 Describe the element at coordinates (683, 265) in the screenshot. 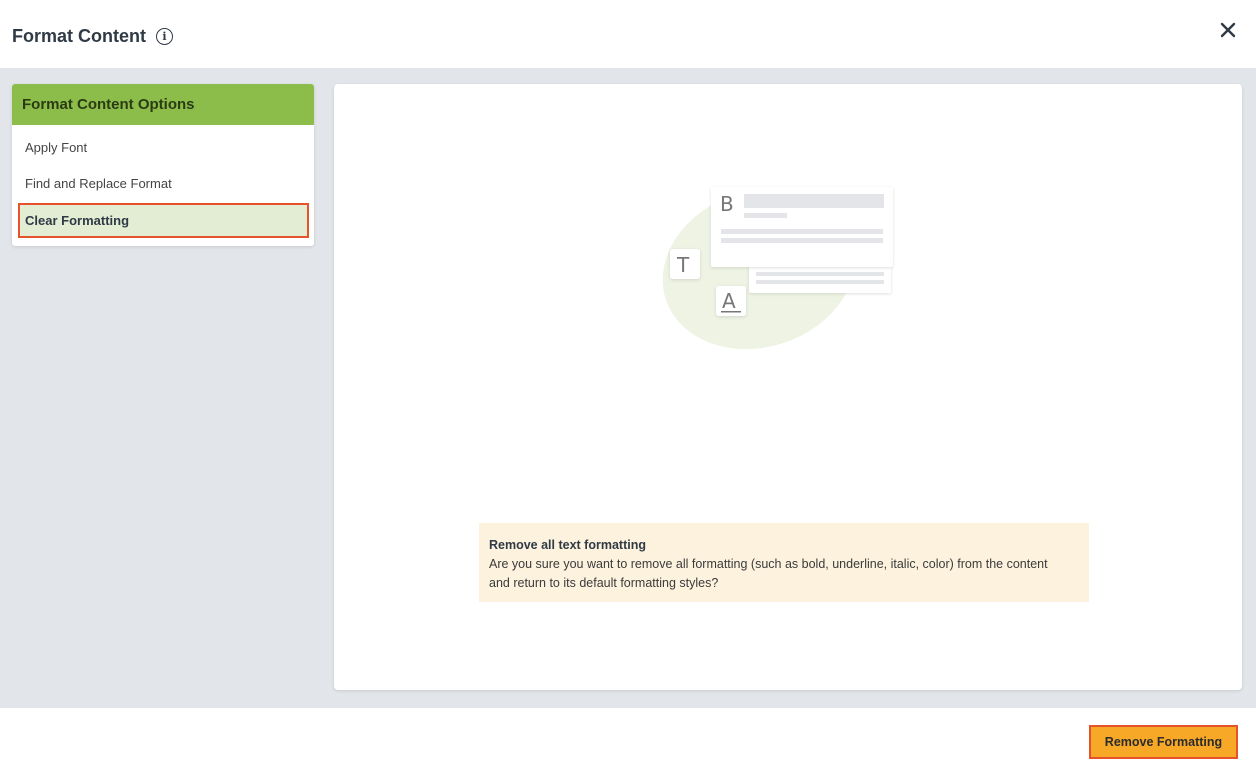

I see `letter-t: T` at that location.